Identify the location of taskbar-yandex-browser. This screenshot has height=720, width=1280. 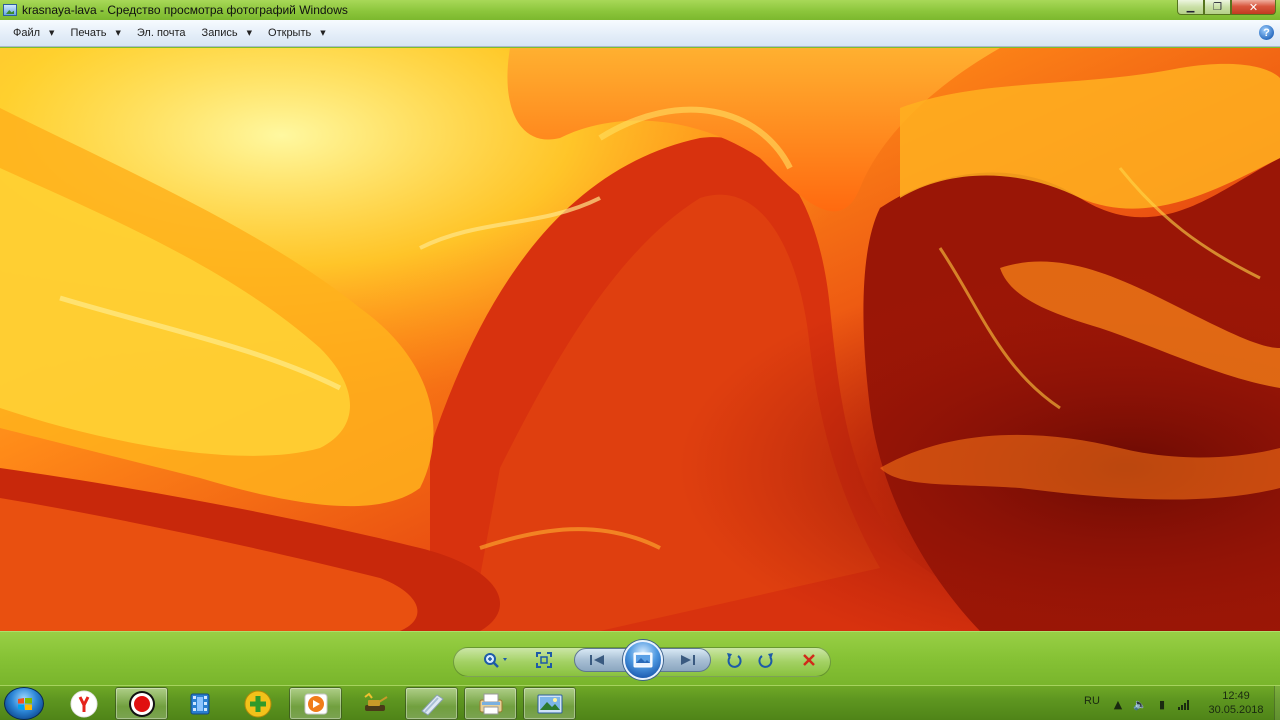
(83, 703).